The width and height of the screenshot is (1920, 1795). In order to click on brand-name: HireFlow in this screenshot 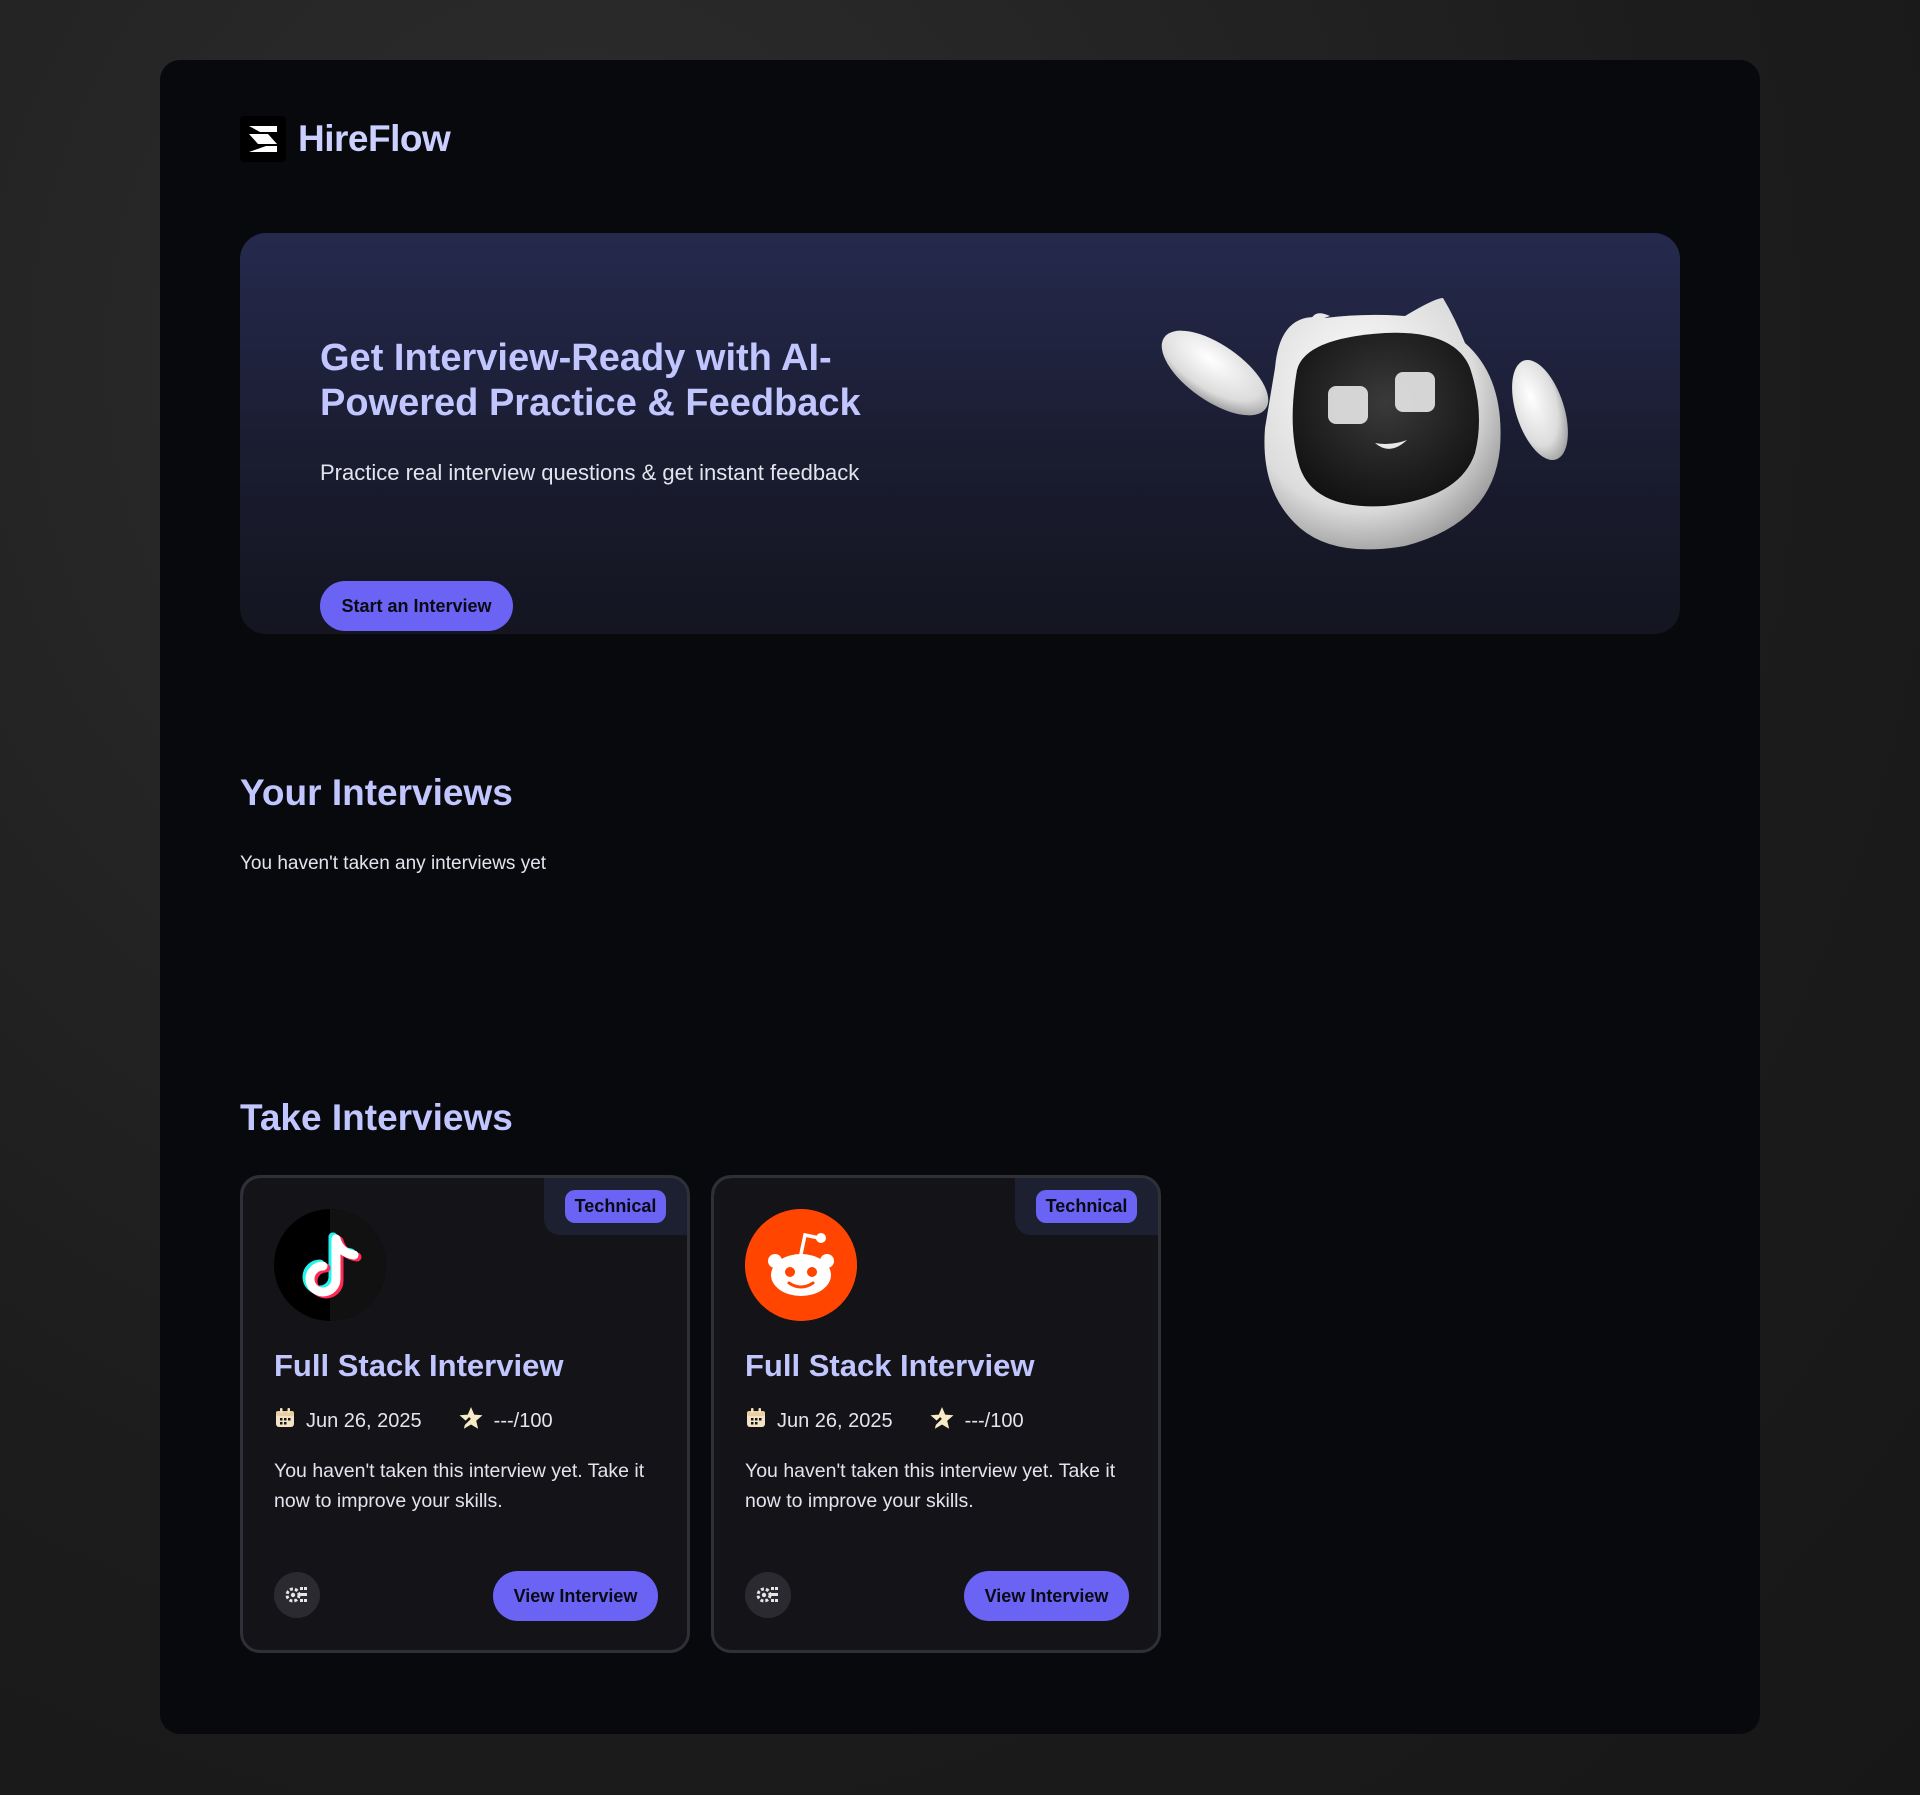, I will do `click(374, 138)`.